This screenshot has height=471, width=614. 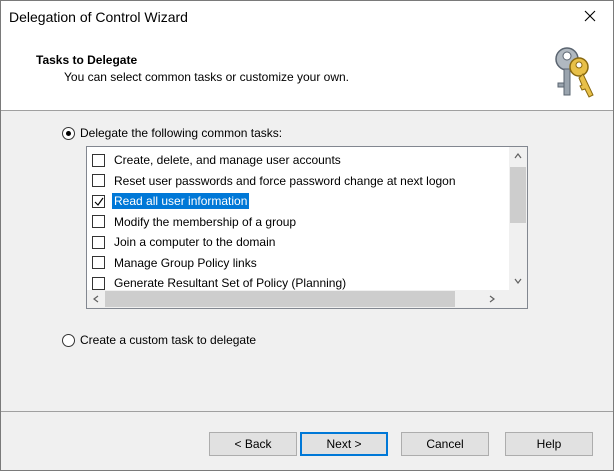 I want to click on task-list-item: Manage Group Policy links, so click(x=175, y=263).